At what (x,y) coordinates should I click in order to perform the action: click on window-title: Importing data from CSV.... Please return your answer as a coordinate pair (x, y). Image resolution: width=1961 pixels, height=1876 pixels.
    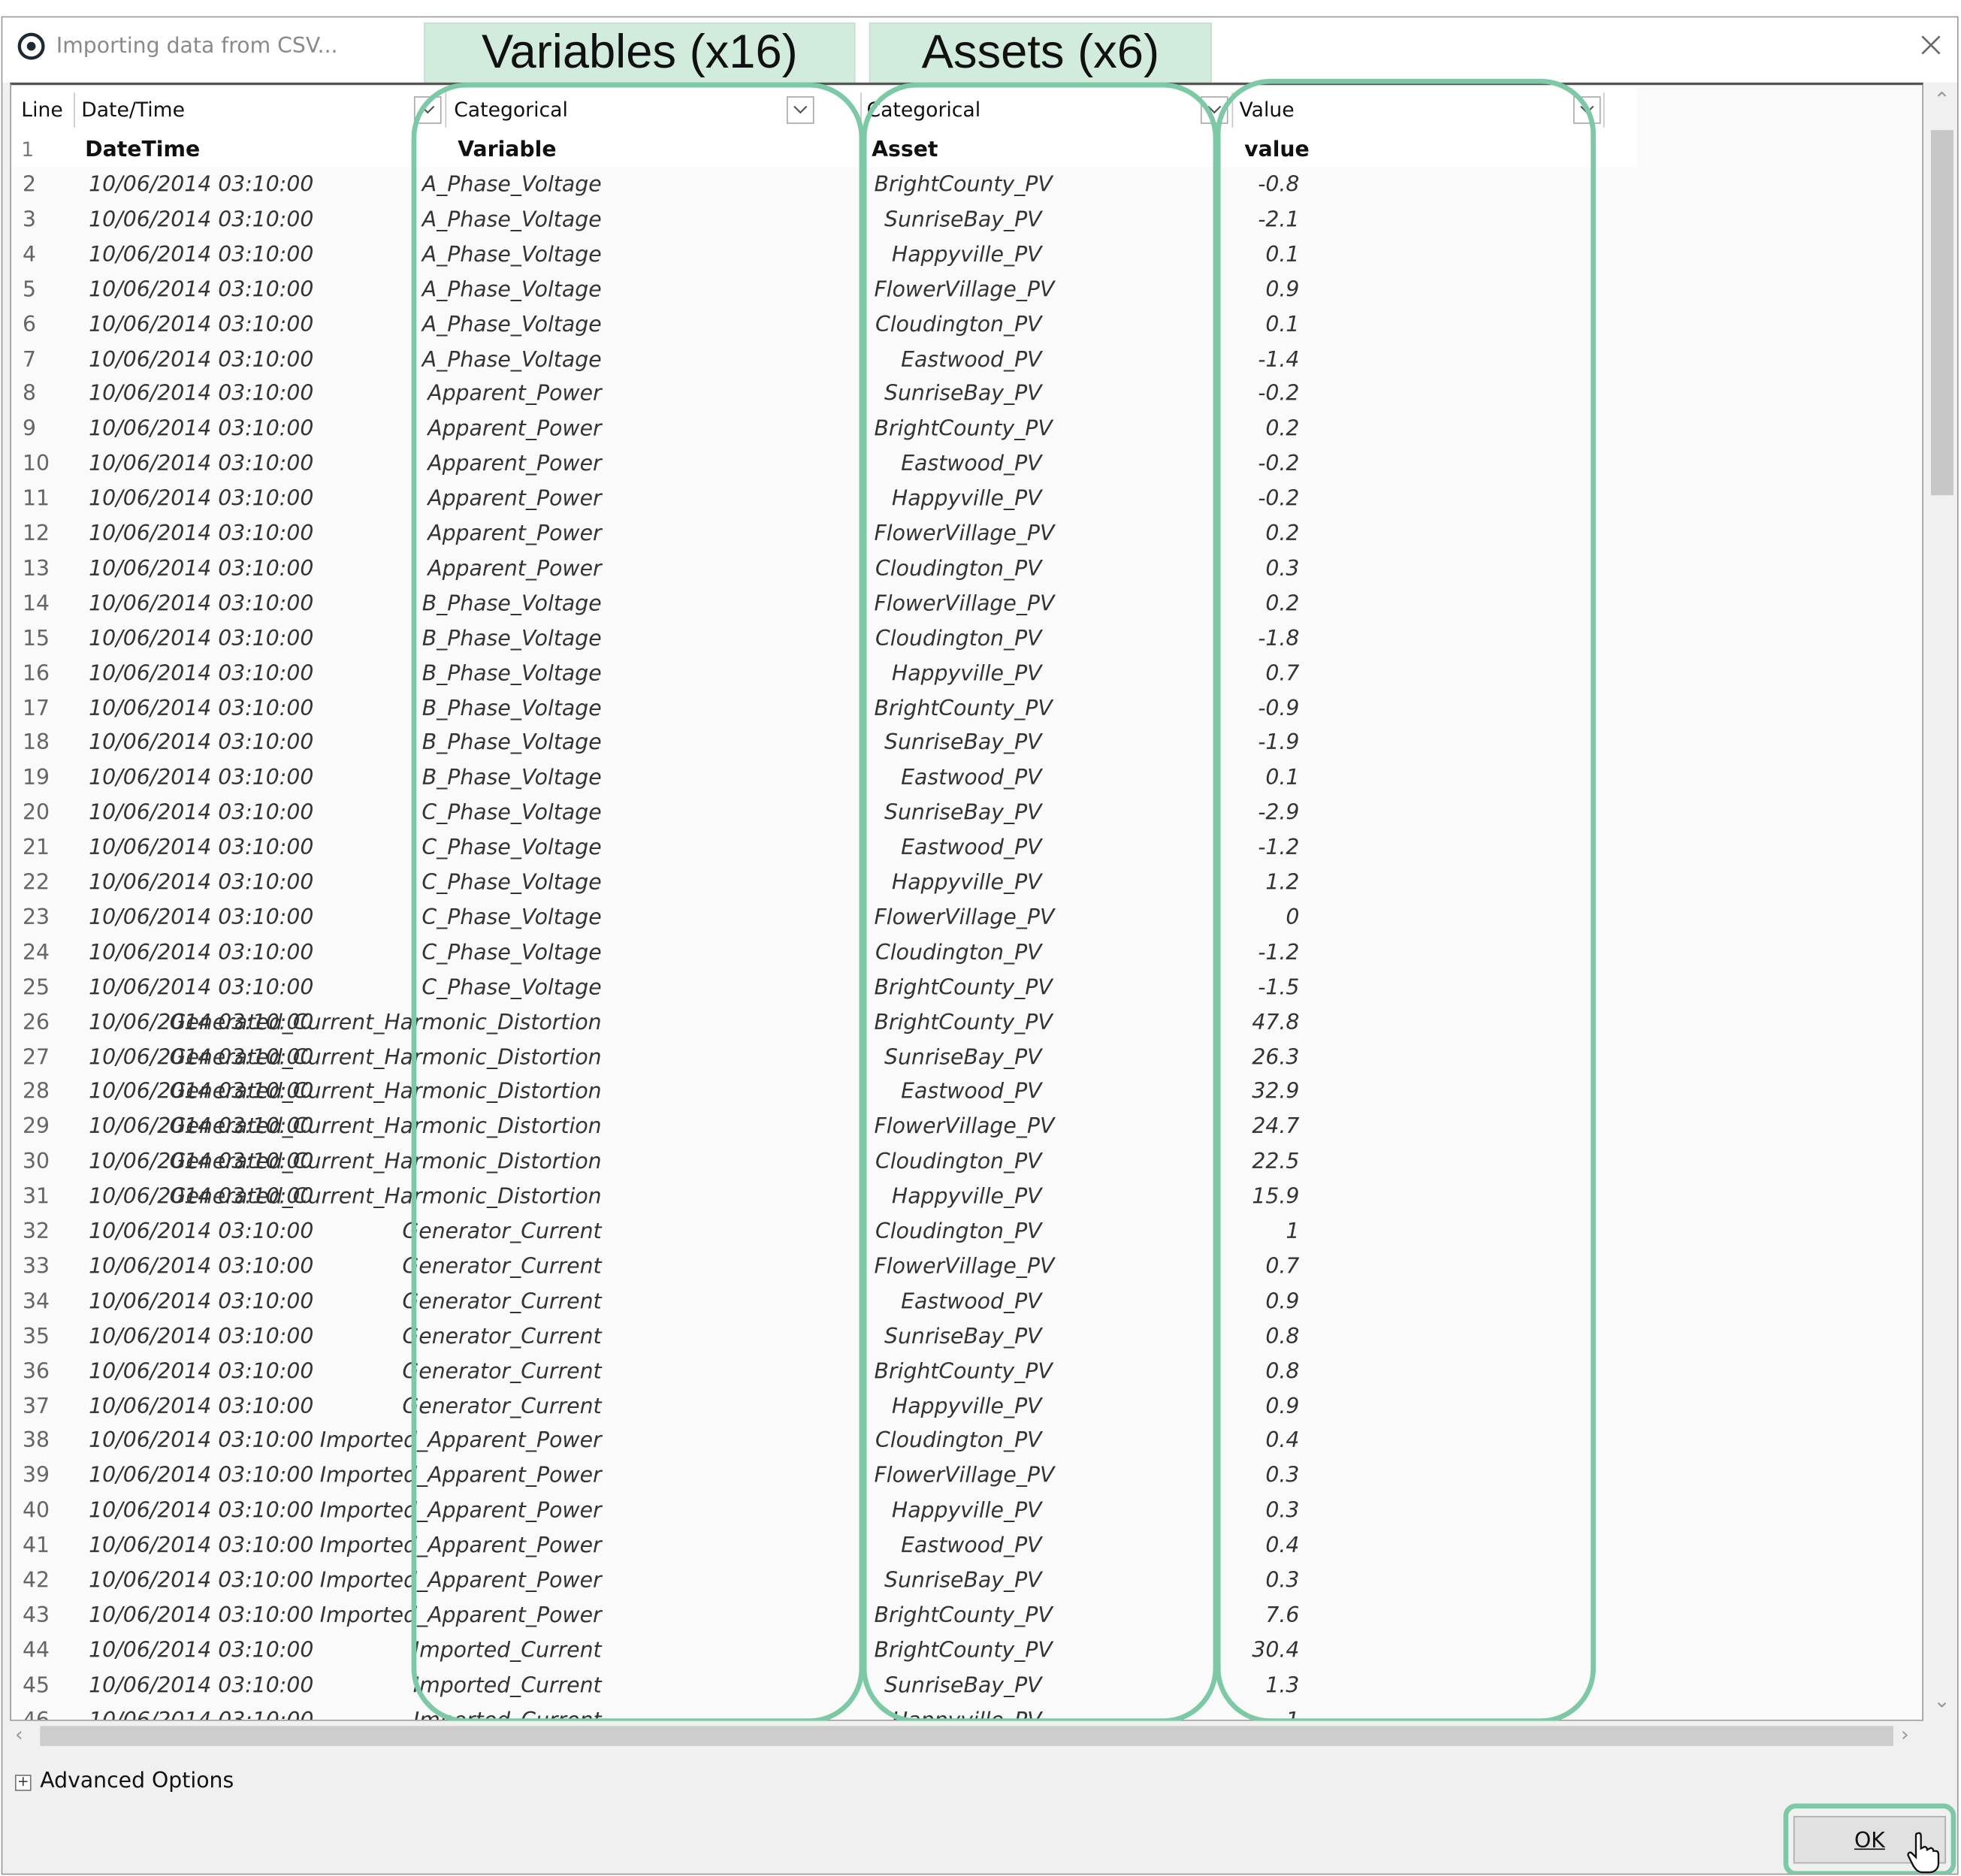
    Looking at the image, I should click on (197, 46).